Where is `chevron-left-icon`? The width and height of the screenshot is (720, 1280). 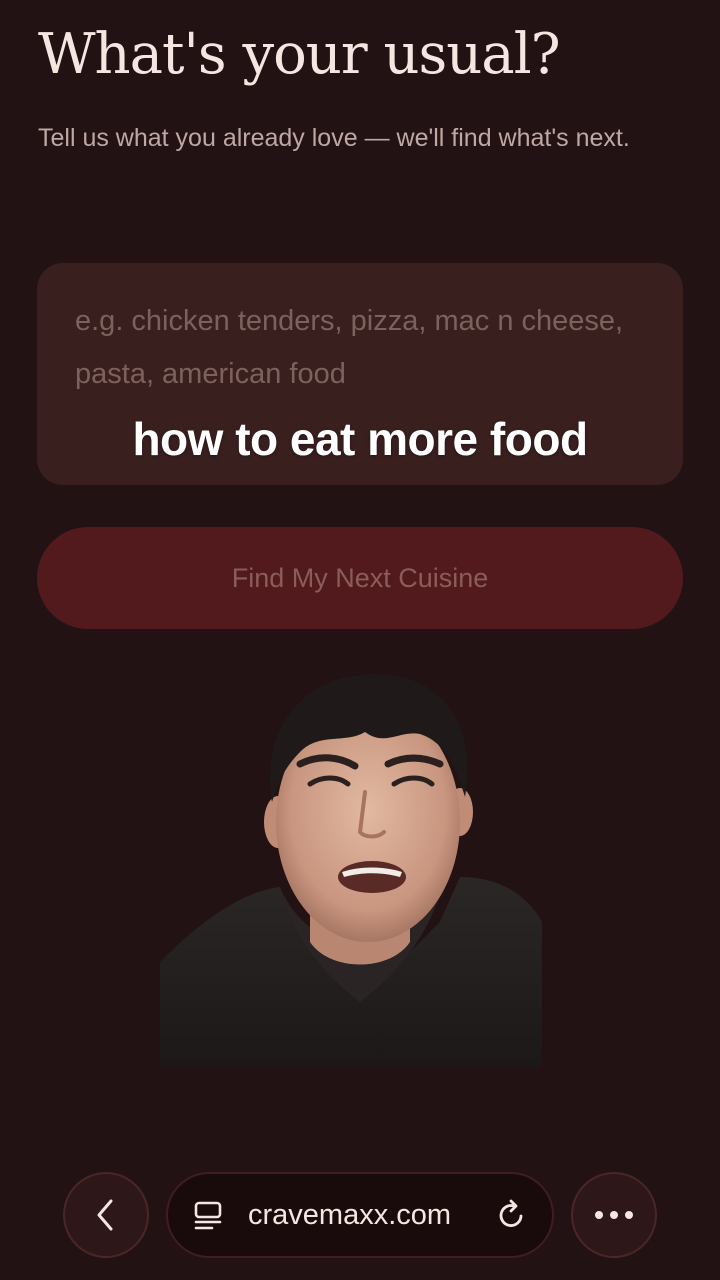
chevron-left-icon is located at coordinates (106, 1215).